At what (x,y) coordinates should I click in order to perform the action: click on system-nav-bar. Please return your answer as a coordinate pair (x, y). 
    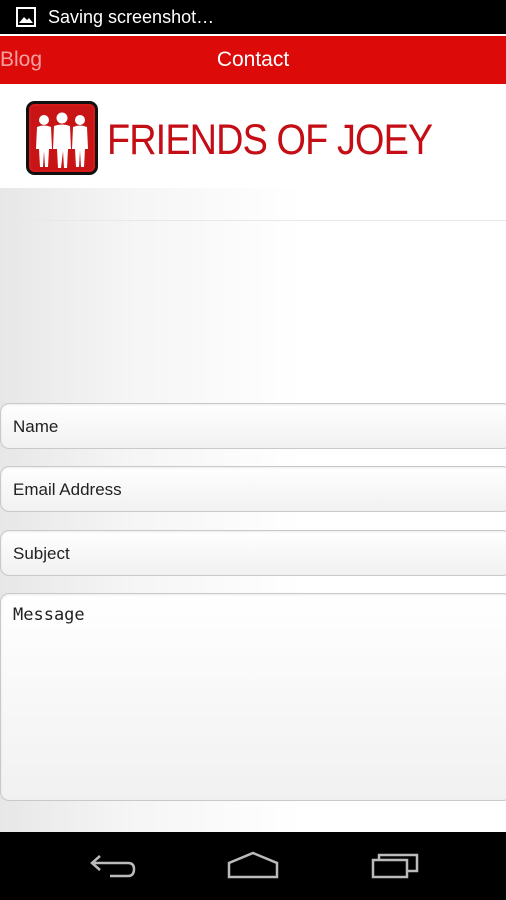
    Looking at the image, I should click on (253, 866).